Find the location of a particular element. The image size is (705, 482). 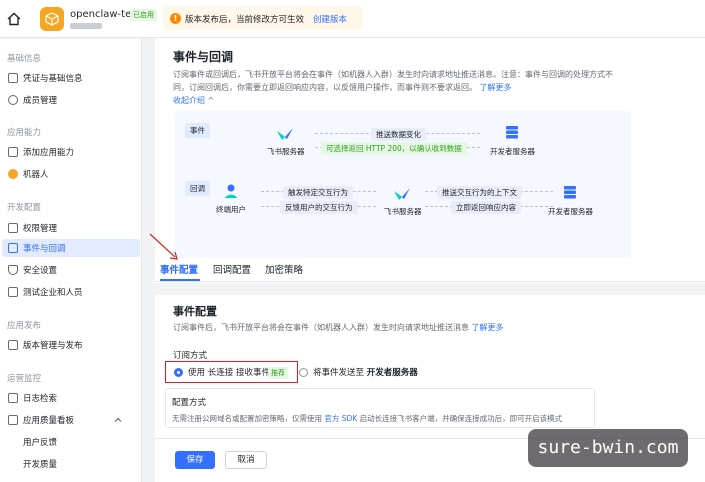

sidebar-item-versions: 版本管理与发布 is located at coordinates (71, 345).